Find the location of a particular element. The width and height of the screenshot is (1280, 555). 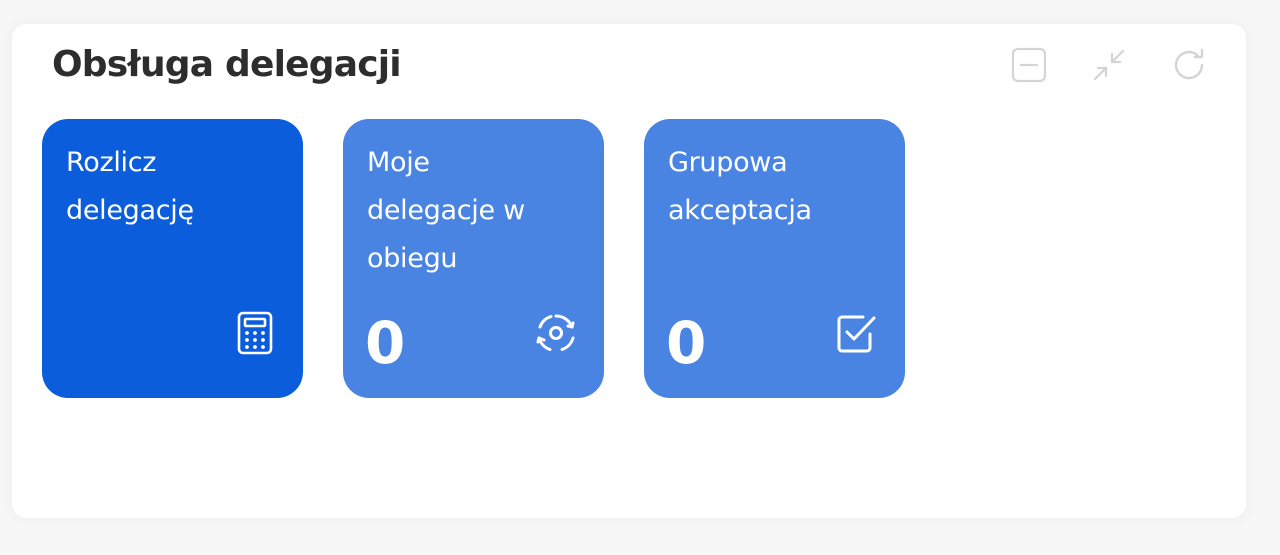

tile-settle-delegation: Rozlicz delegację is located at coordinates (172, 258).